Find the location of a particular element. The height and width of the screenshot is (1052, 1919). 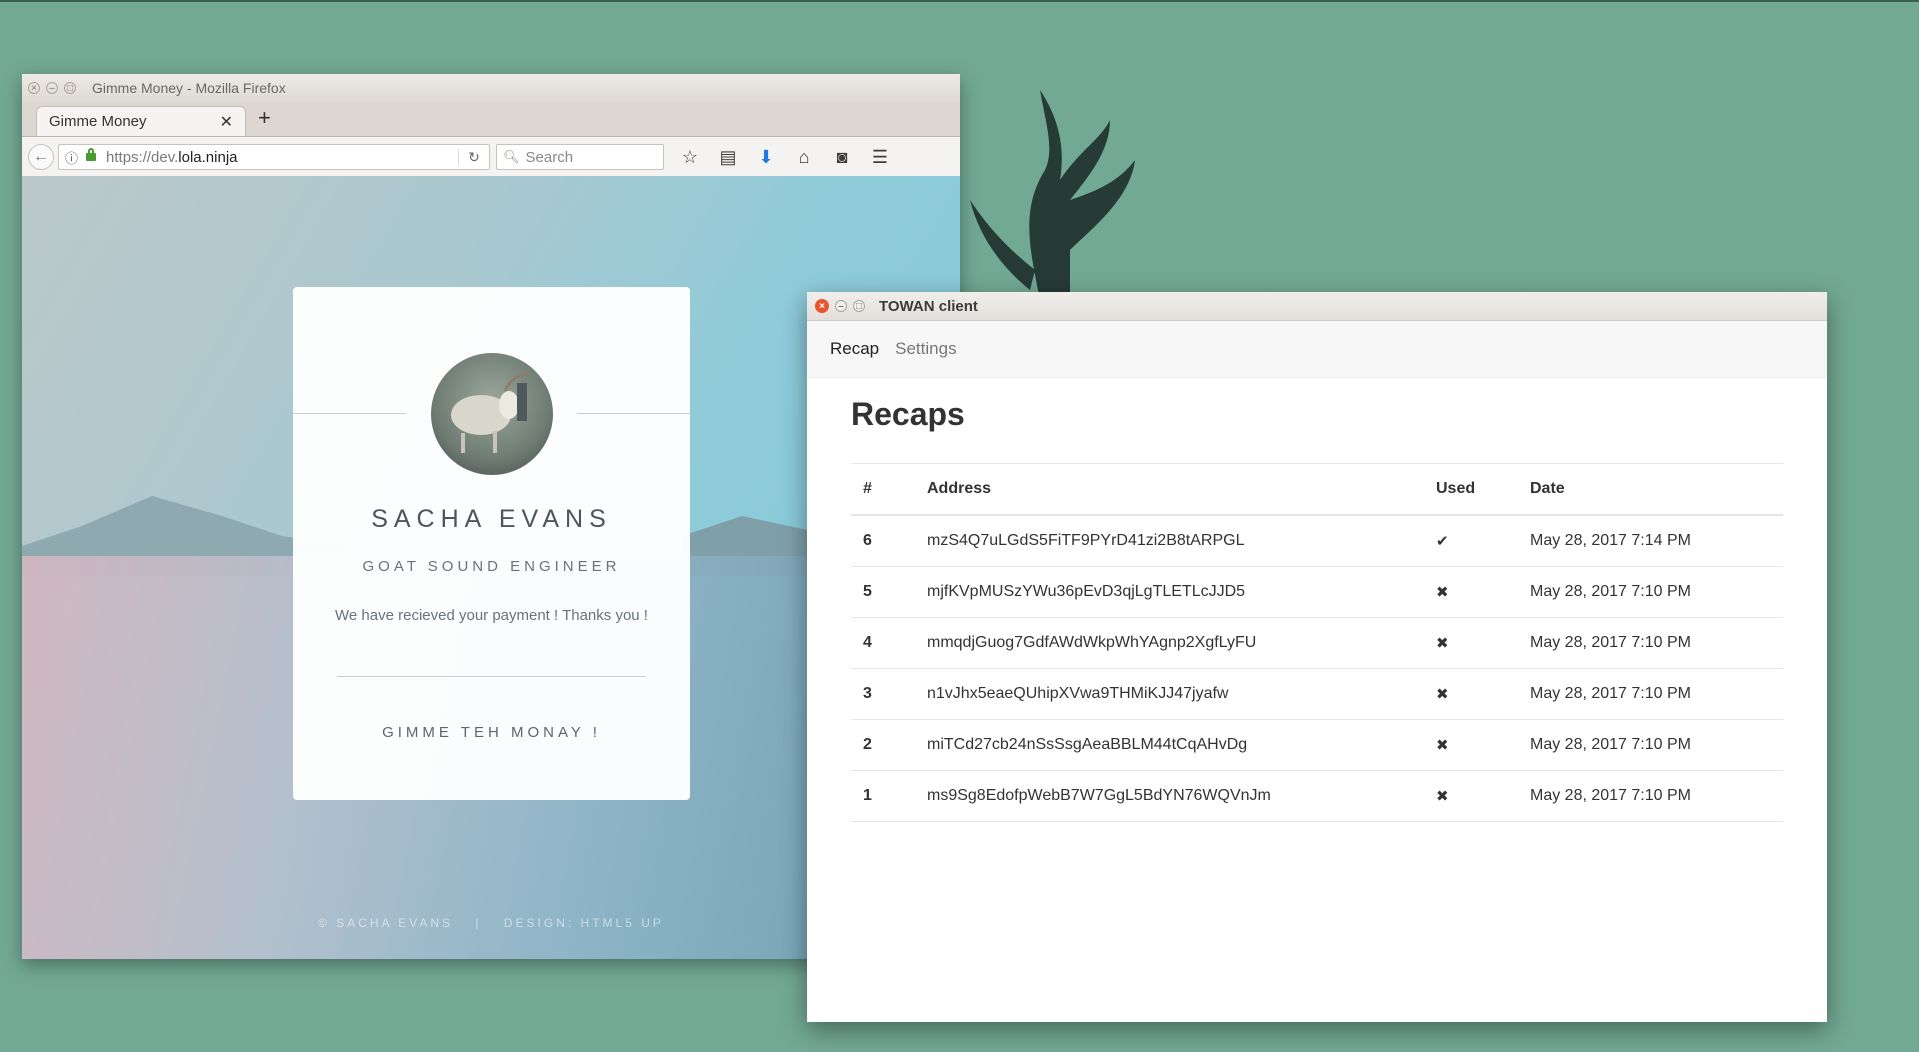

search-icon: 🔍︎ is located at coordinates (511, 156).